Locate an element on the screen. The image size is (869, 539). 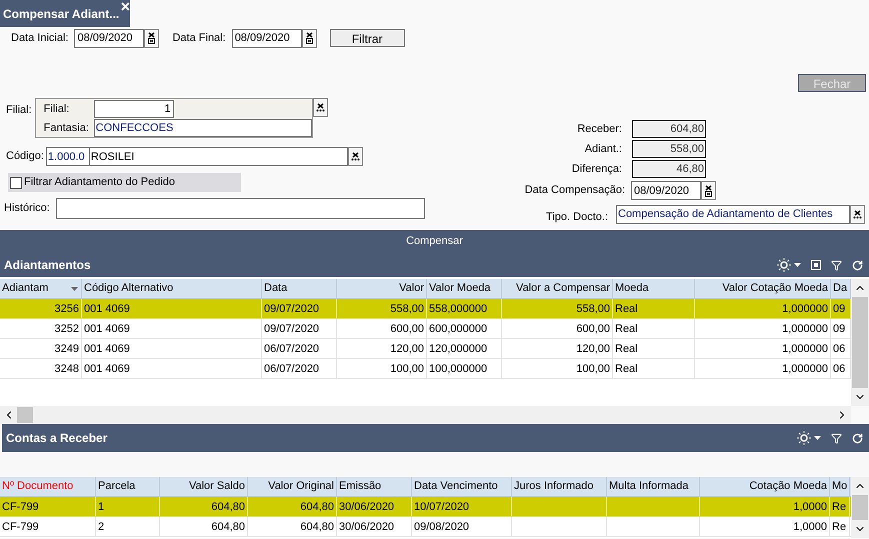
table-row: 3252 001 4069 09/07/2020 600,00 600,000000 600,00 Real 1,000000 09 is located at coordinates (425, 329).